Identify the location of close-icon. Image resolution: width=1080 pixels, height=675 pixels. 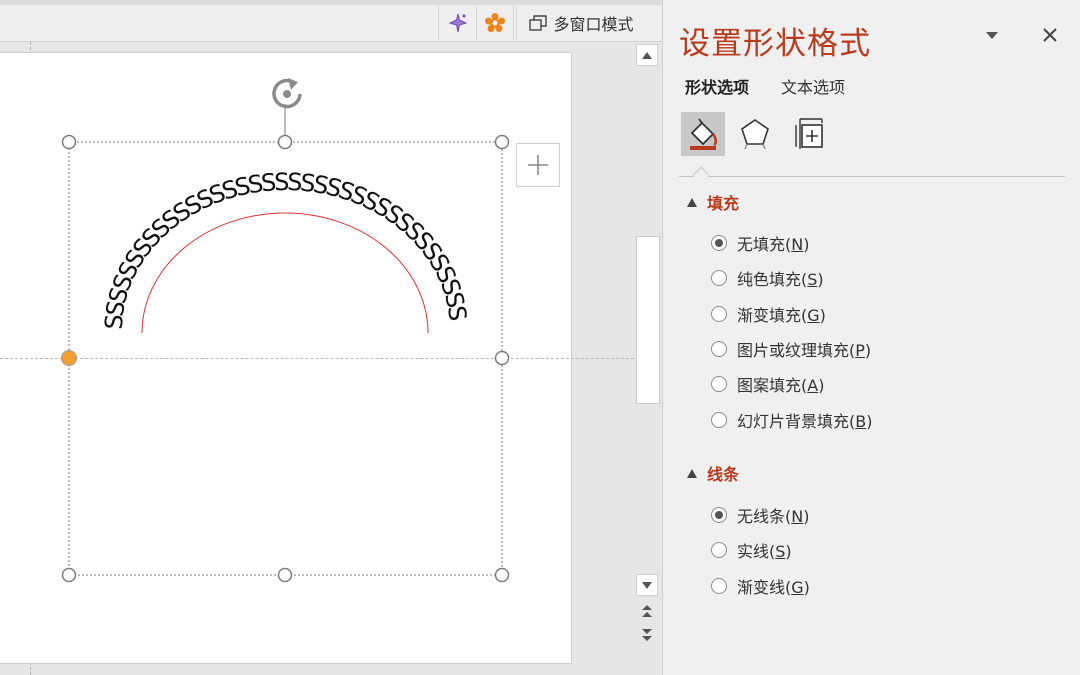
(1050, 35).